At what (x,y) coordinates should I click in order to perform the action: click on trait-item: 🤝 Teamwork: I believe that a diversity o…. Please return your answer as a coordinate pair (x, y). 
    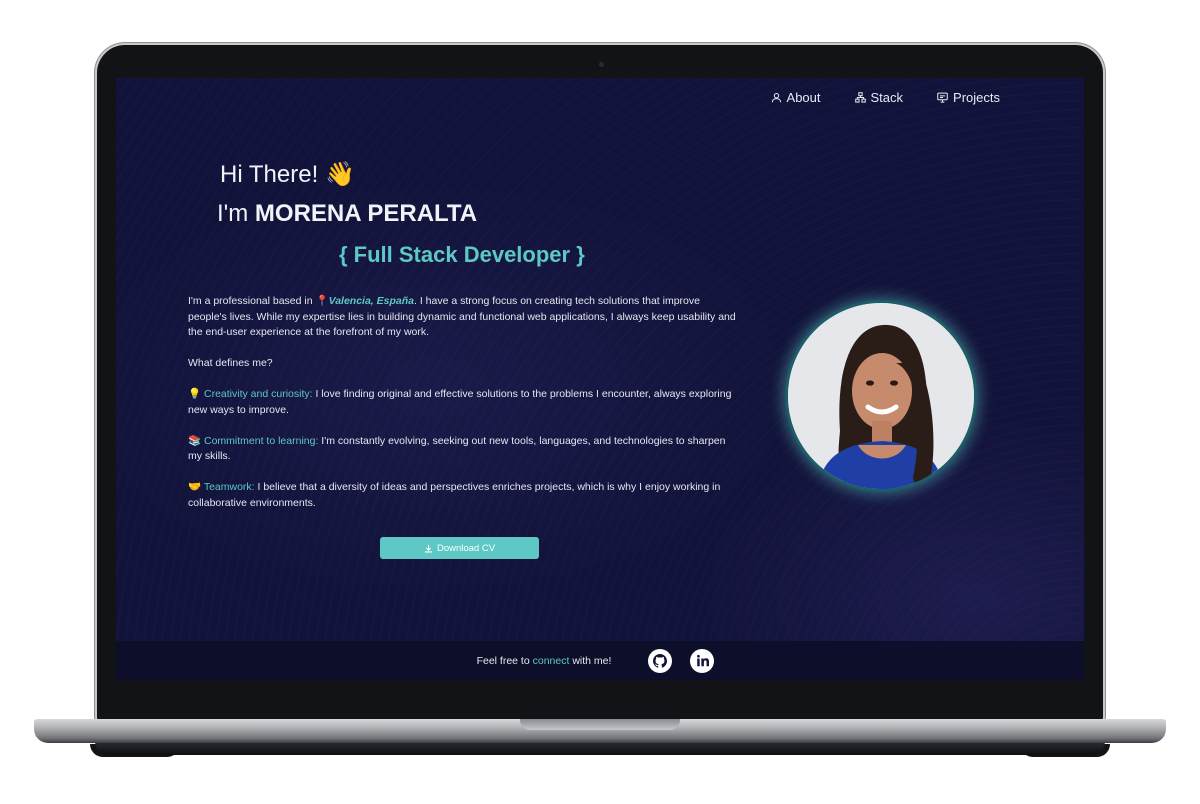
    Looking at the image, I should click on (463, 495).